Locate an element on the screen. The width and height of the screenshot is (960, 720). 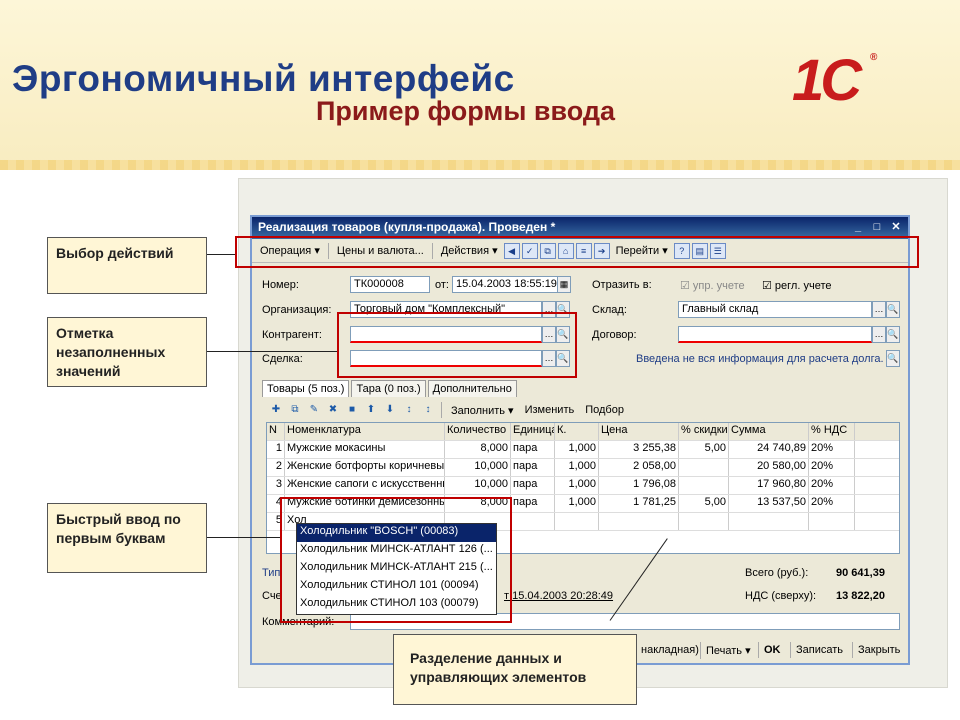
table-cell: 3 255,38 is located at coordinates (639, 449).